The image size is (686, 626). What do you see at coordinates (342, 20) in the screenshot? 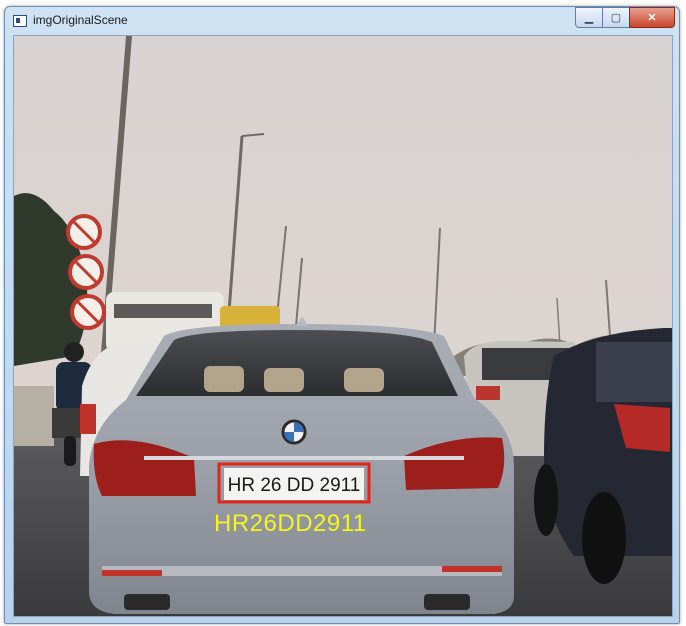
I see `title-bar: imgOriginalScene ▁ ▢ ✕` at bounding box center [342, 20].